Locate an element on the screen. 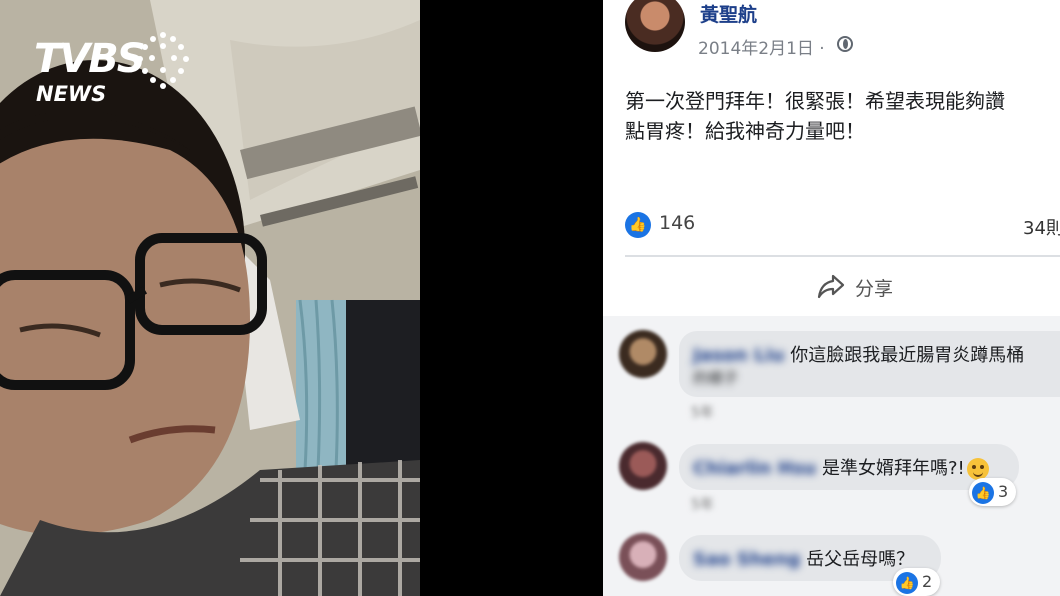  comment-bubble: Chiarlin Hsu 是準女婿拜年嗎?! is located at coordinates (849, 467).